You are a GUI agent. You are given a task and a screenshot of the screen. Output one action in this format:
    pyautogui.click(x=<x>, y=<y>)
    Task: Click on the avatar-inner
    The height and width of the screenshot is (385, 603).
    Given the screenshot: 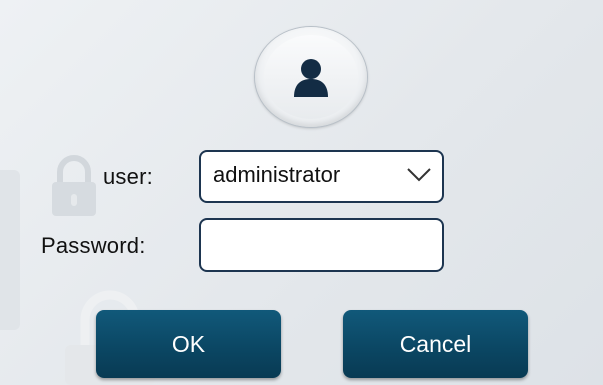 What is the action you would take?
    pyautogui.click(x=311, y=77)
    